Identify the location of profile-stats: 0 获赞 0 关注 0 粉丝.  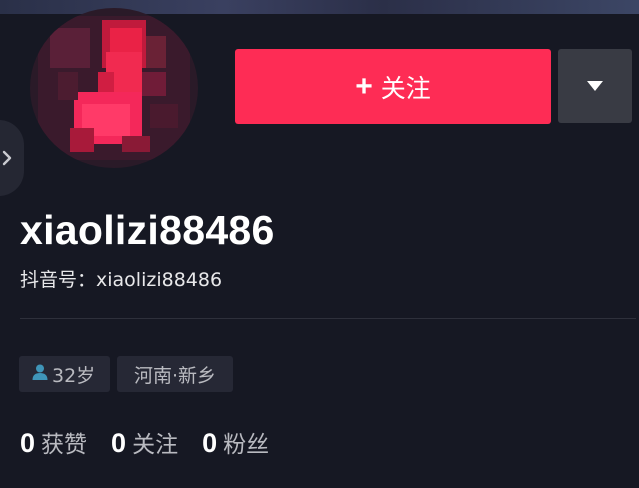
(156, 442).